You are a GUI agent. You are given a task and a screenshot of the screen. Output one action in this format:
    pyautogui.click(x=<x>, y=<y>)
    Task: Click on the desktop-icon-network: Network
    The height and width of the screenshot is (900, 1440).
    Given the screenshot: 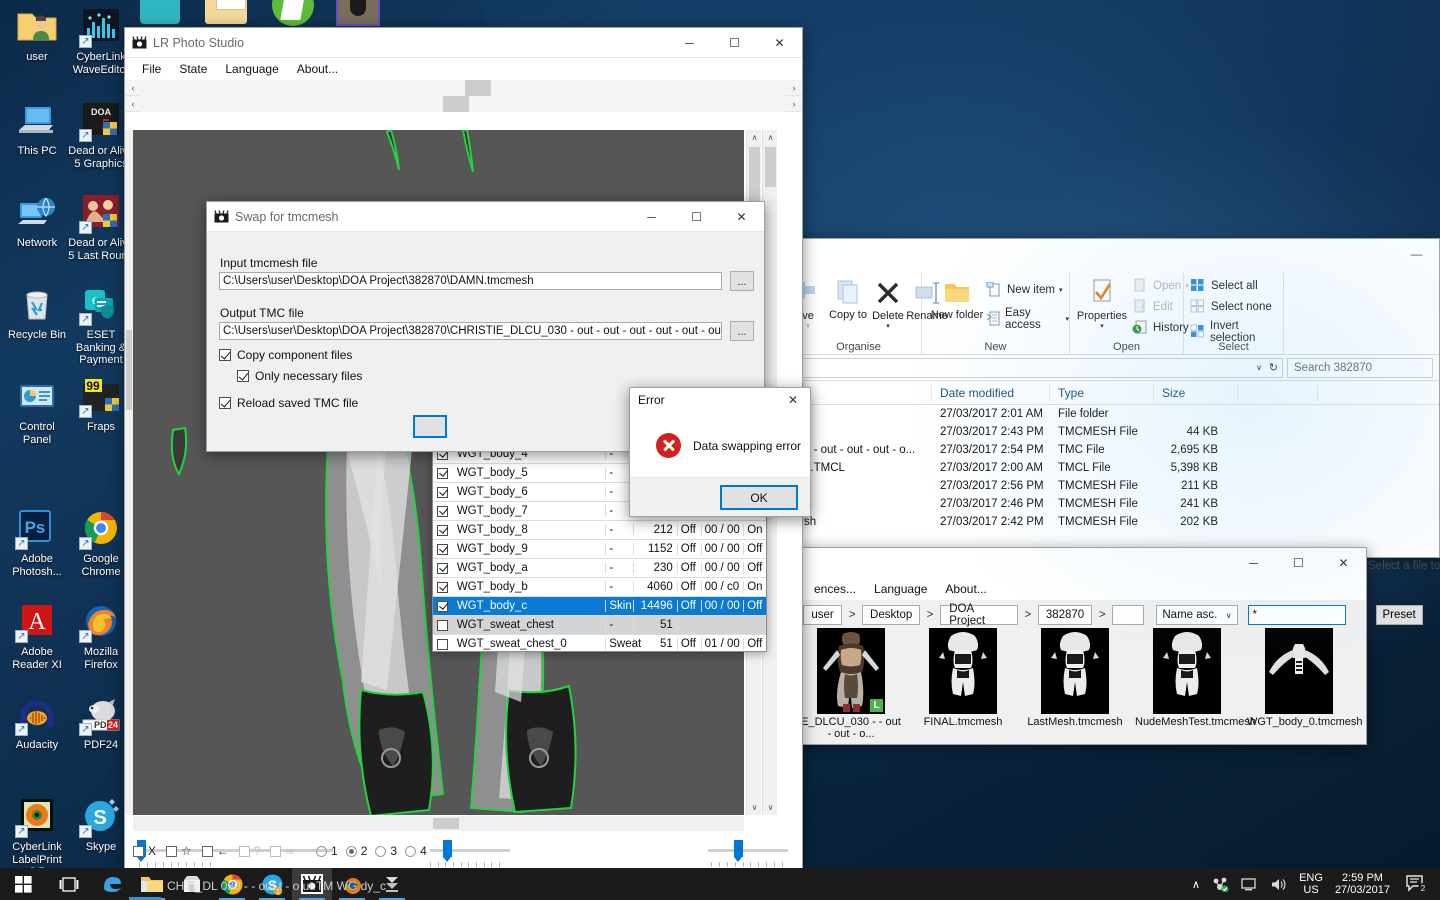 What is the action you would take?
    pyautogui.click(x=37, y=234)
    